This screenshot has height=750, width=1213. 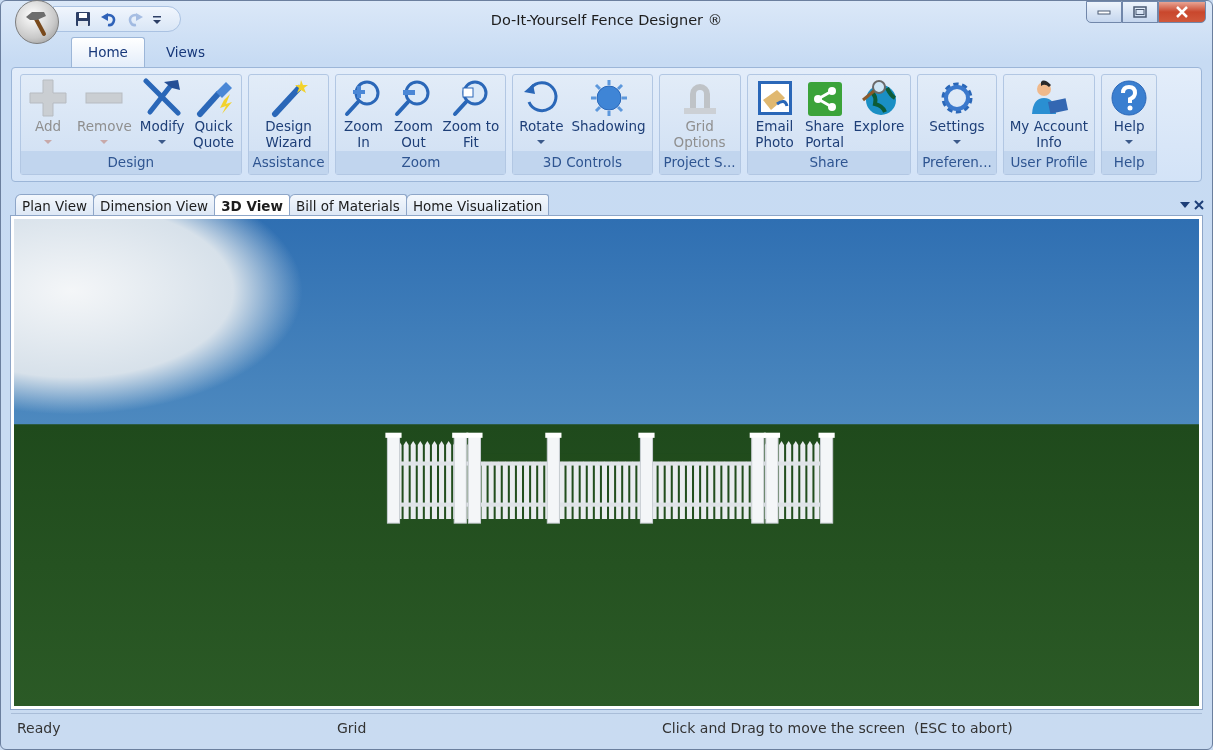 What do you see at coordinates (608, 98) in the screenshot?
I see `sun-icon` at bounding box center [608, 98].